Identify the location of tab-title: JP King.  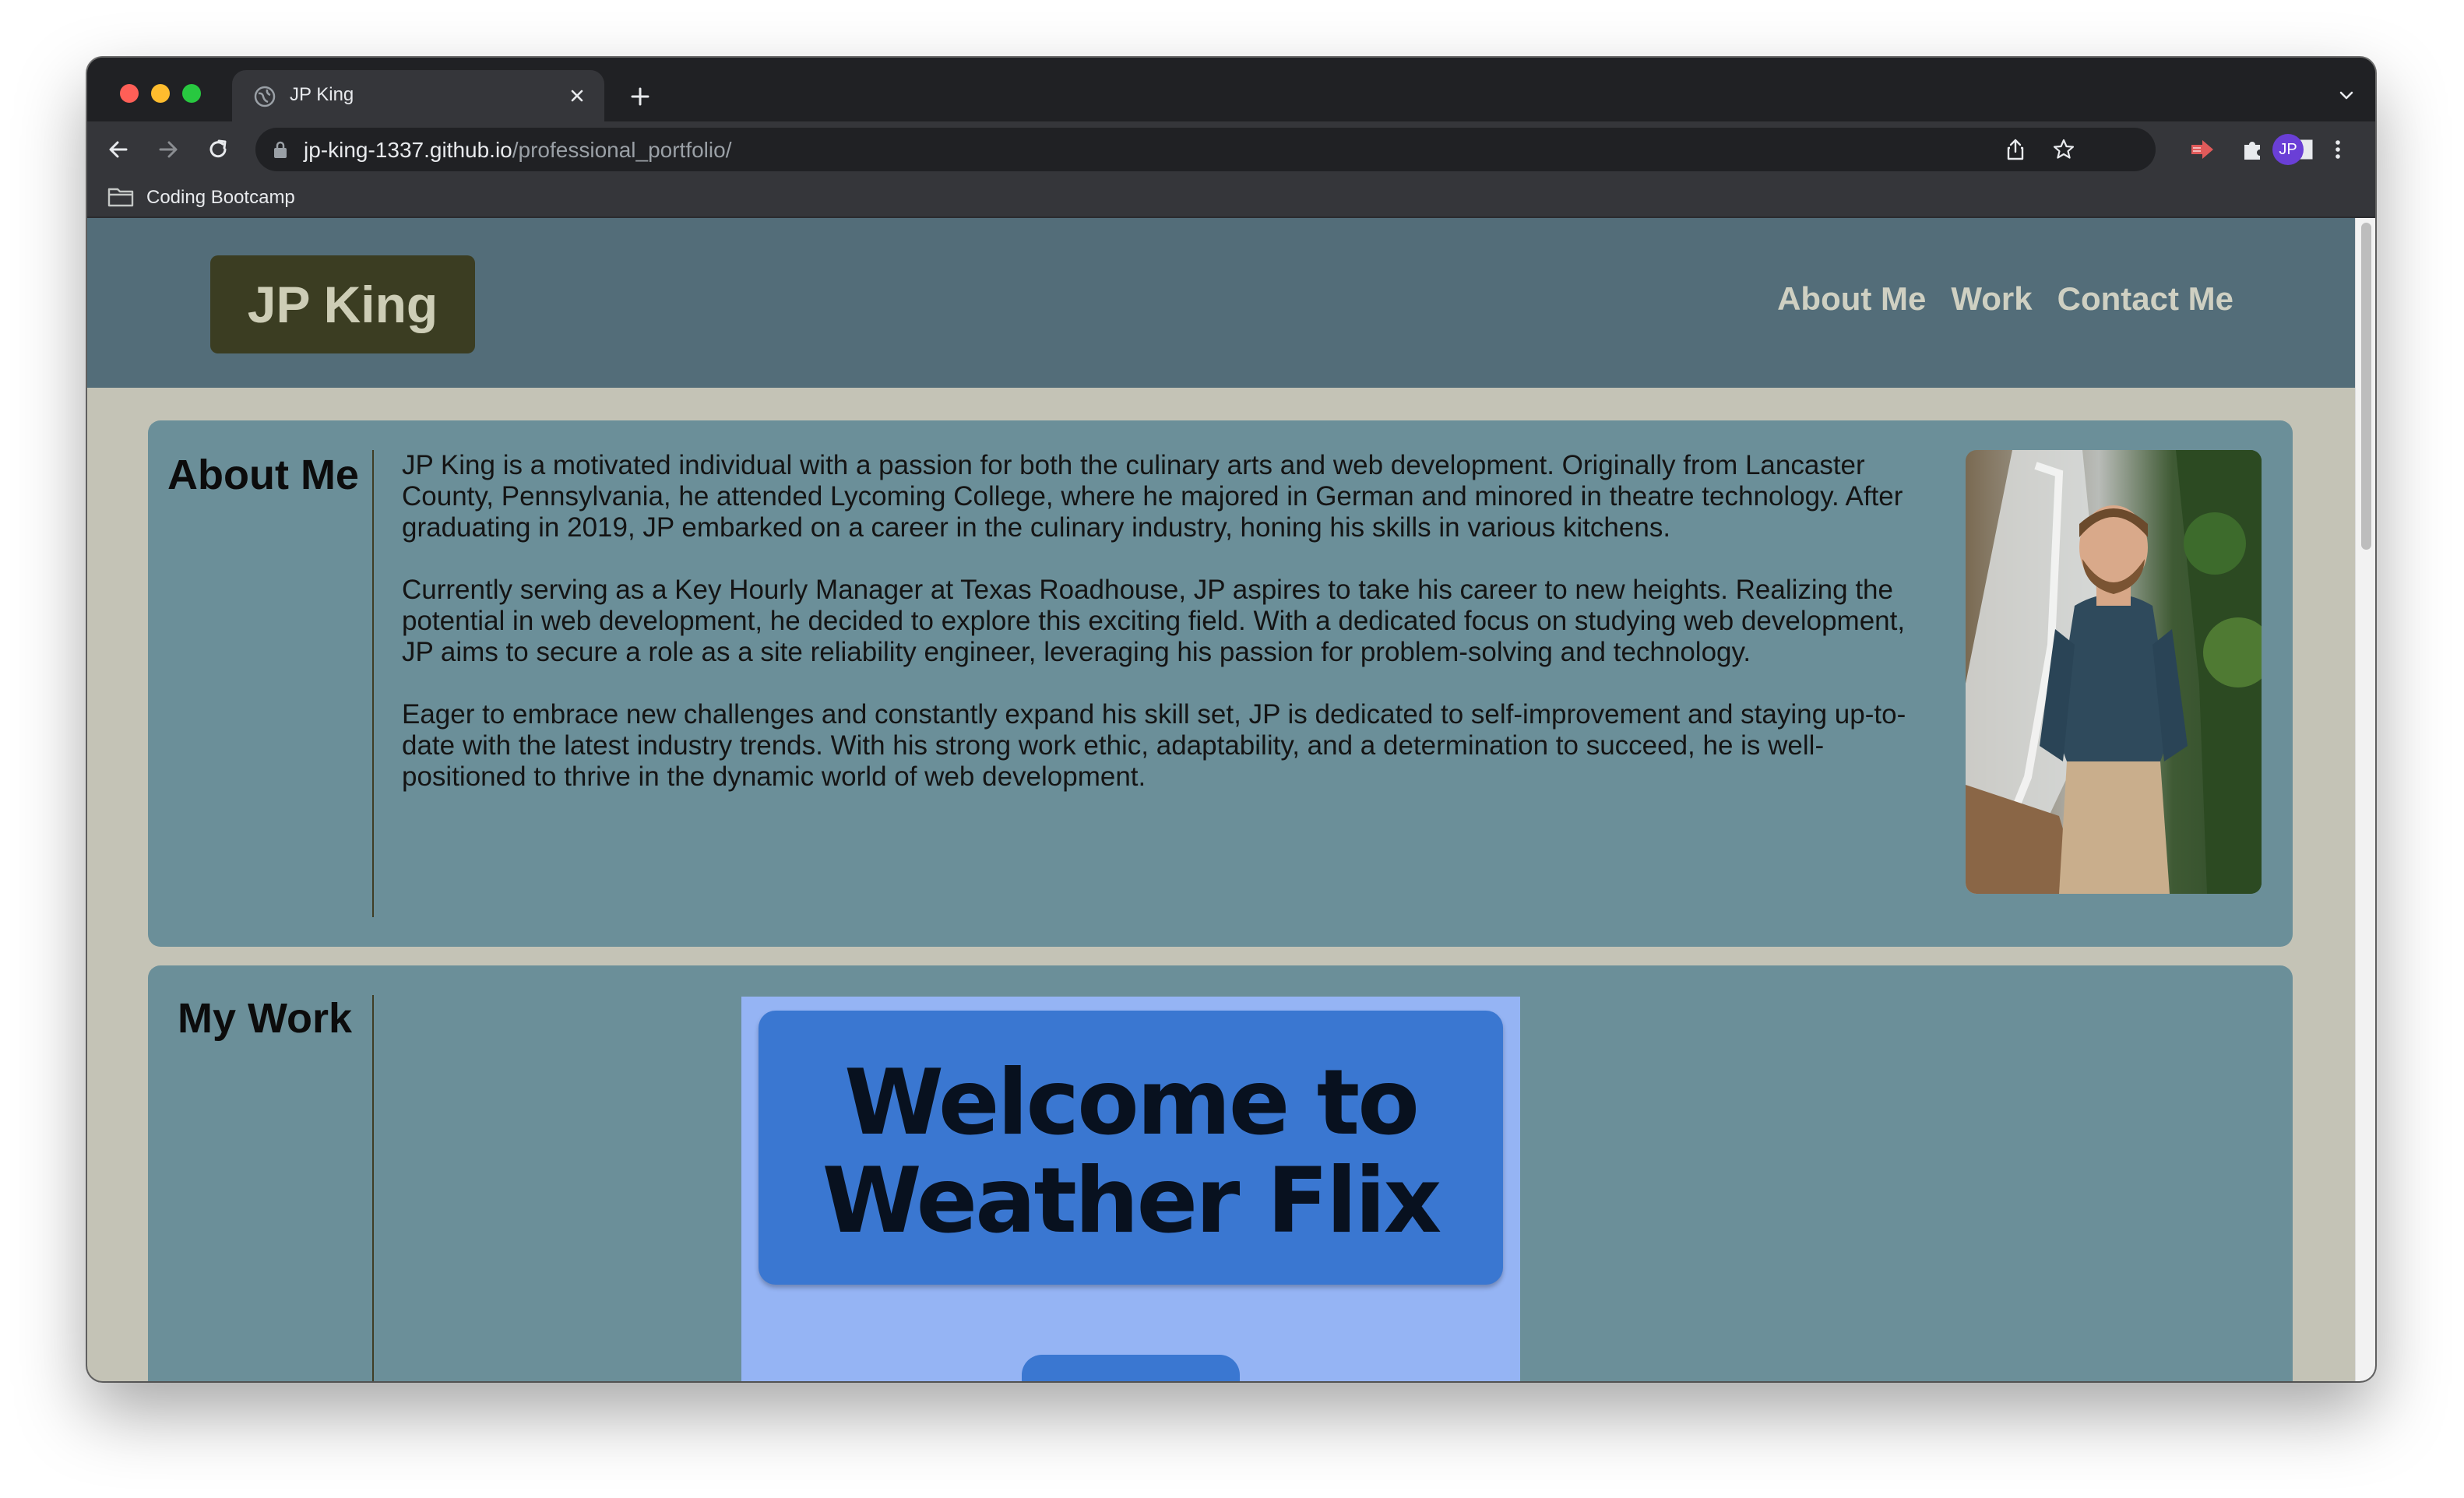
(322, 94).